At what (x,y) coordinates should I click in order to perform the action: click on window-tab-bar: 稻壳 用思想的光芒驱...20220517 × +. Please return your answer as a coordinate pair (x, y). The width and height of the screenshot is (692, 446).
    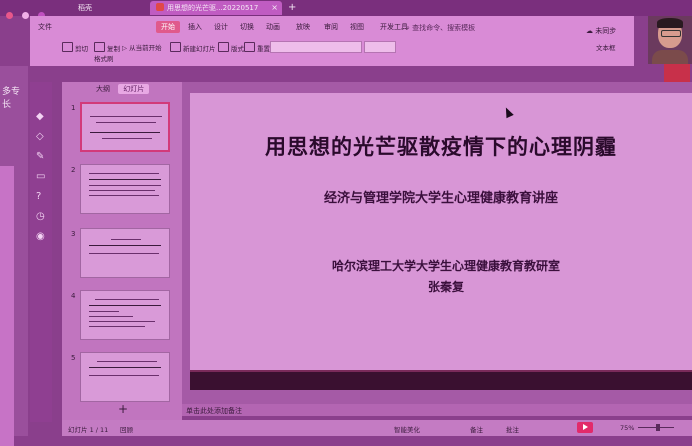
    Looking at the image, I should click on (346, 9).